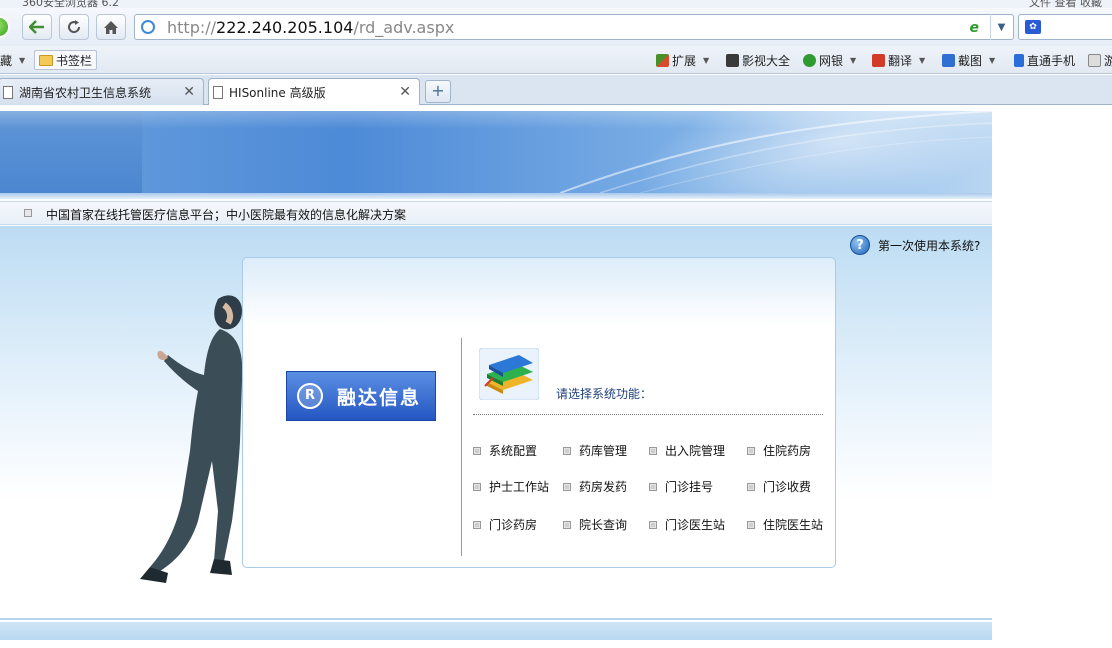 Image resolution: width=1112 pixels, height=648 pixels. Describe the element at coordinates (461, 447) in the screenshot. I see `divider` at that location.